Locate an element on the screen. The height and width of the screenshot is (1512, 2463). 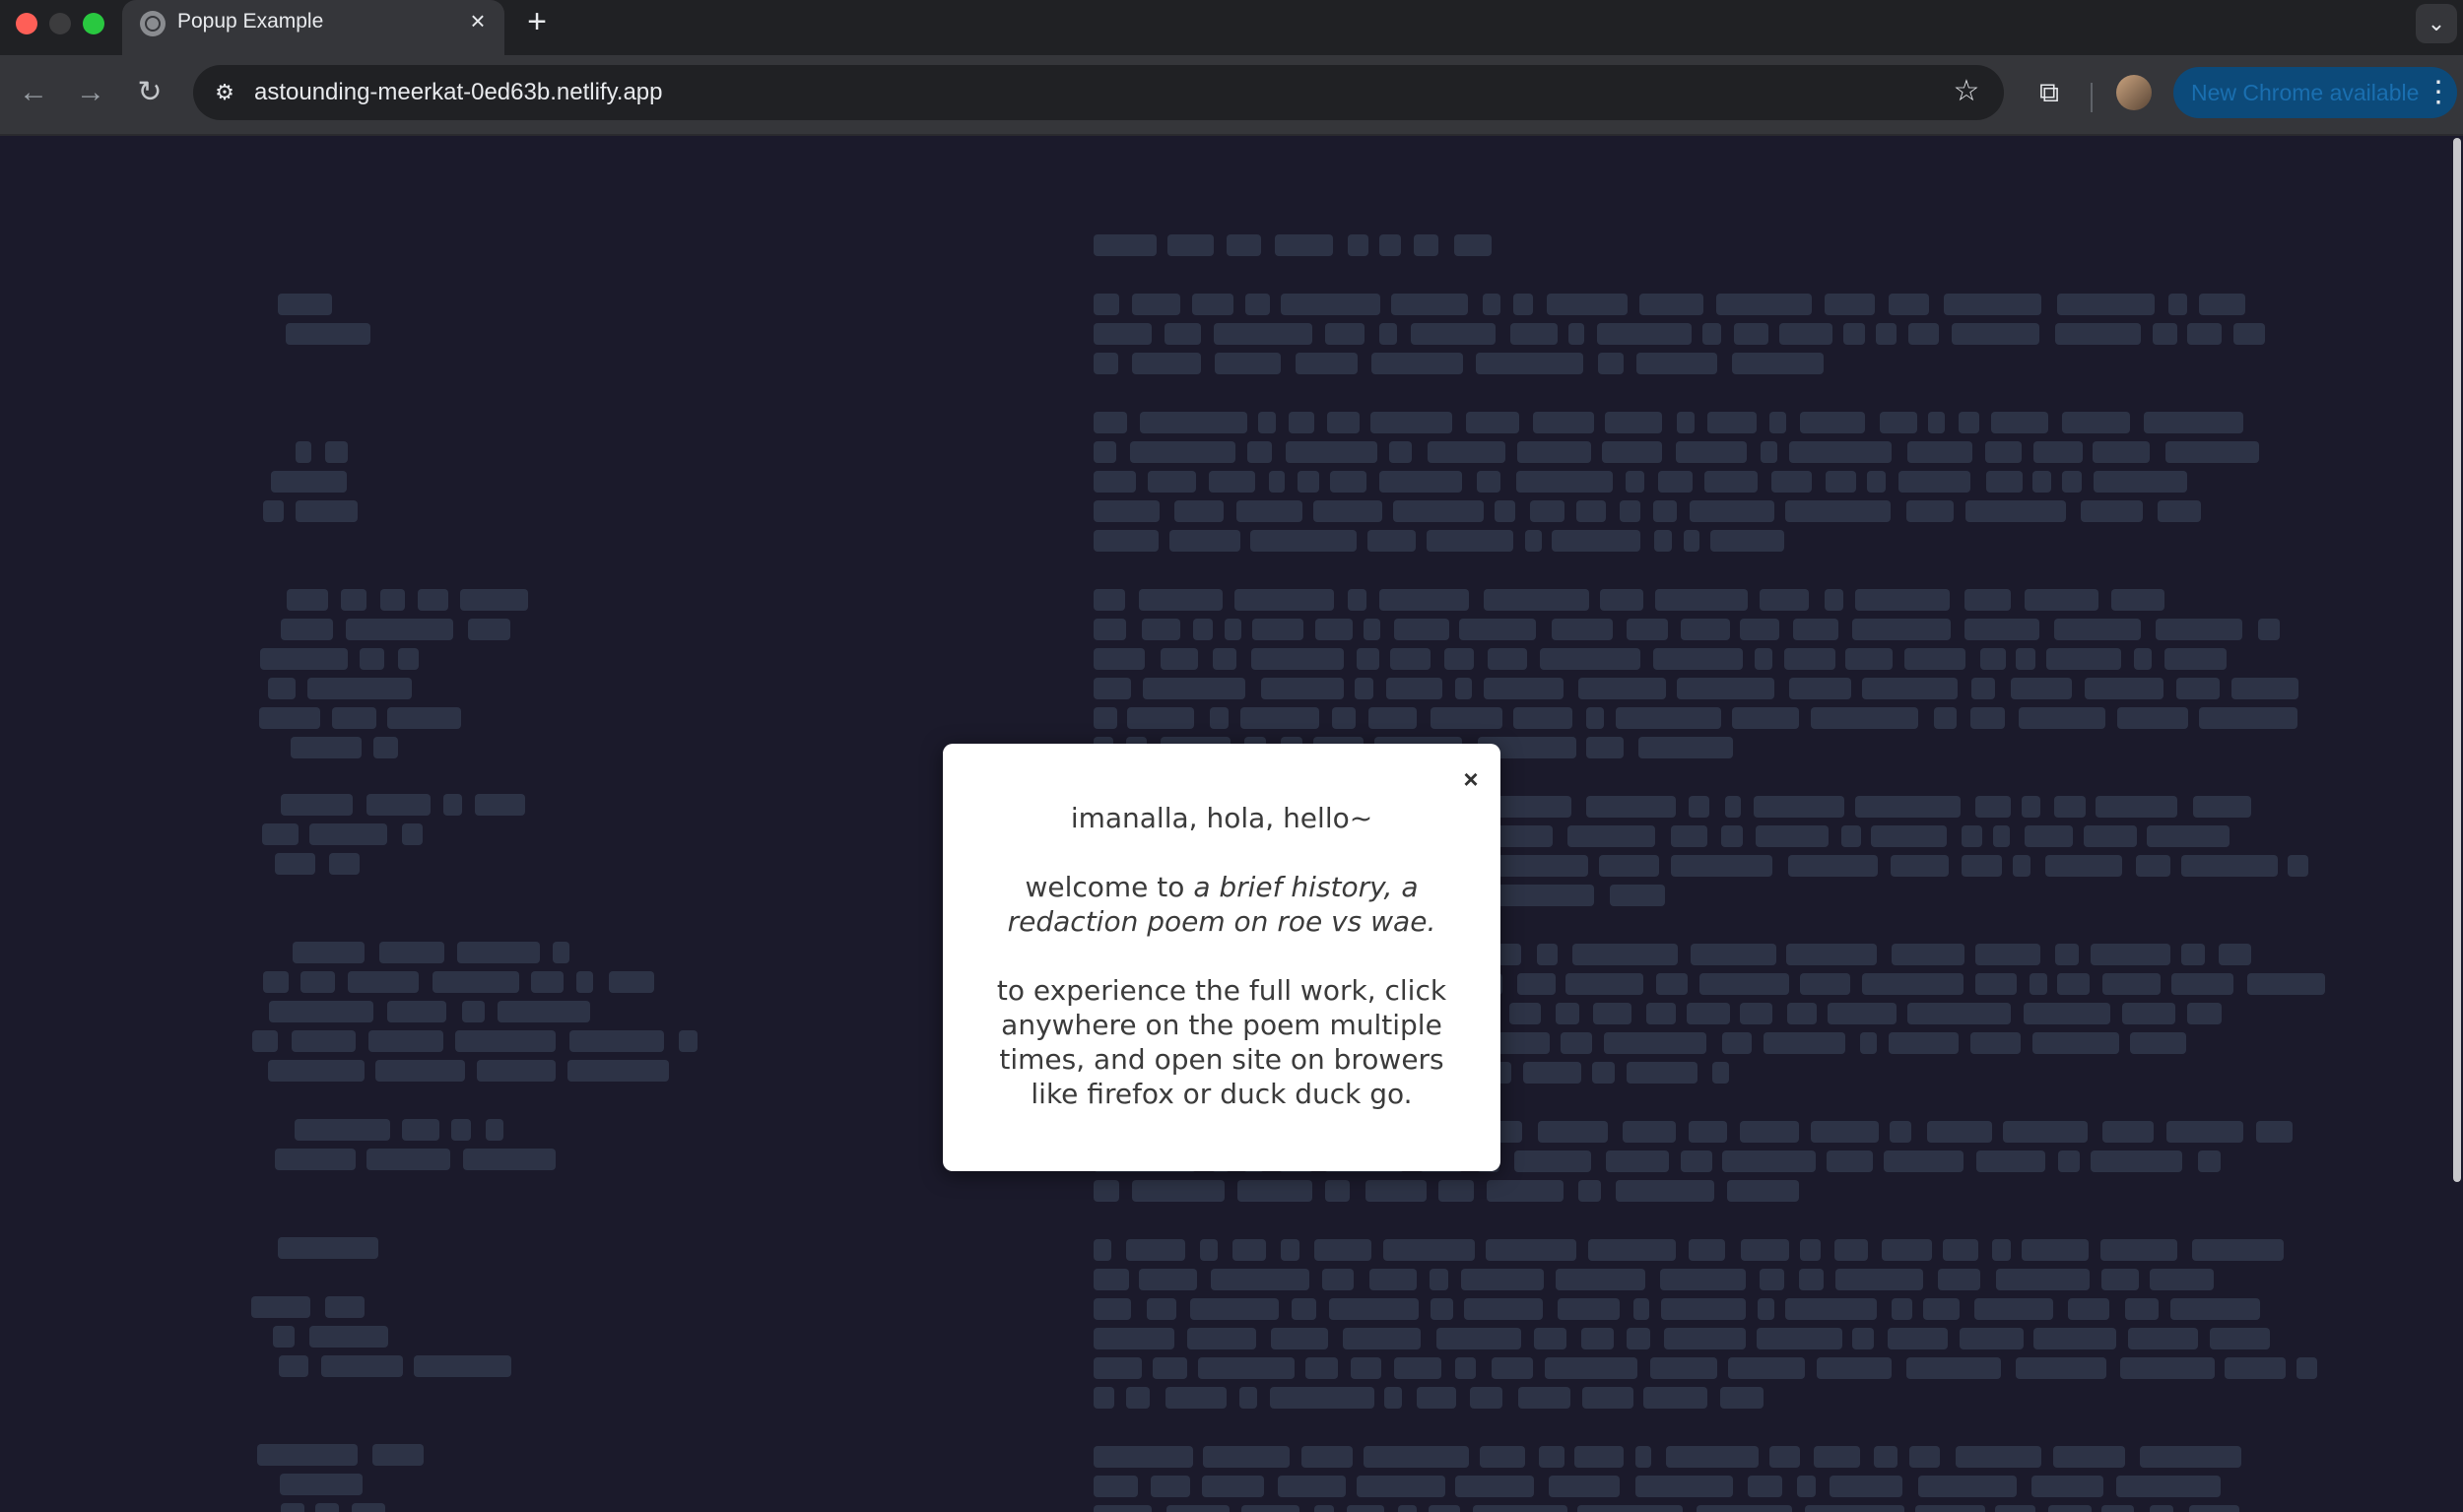
window-maximize-button is located at coordinates (94, 23).